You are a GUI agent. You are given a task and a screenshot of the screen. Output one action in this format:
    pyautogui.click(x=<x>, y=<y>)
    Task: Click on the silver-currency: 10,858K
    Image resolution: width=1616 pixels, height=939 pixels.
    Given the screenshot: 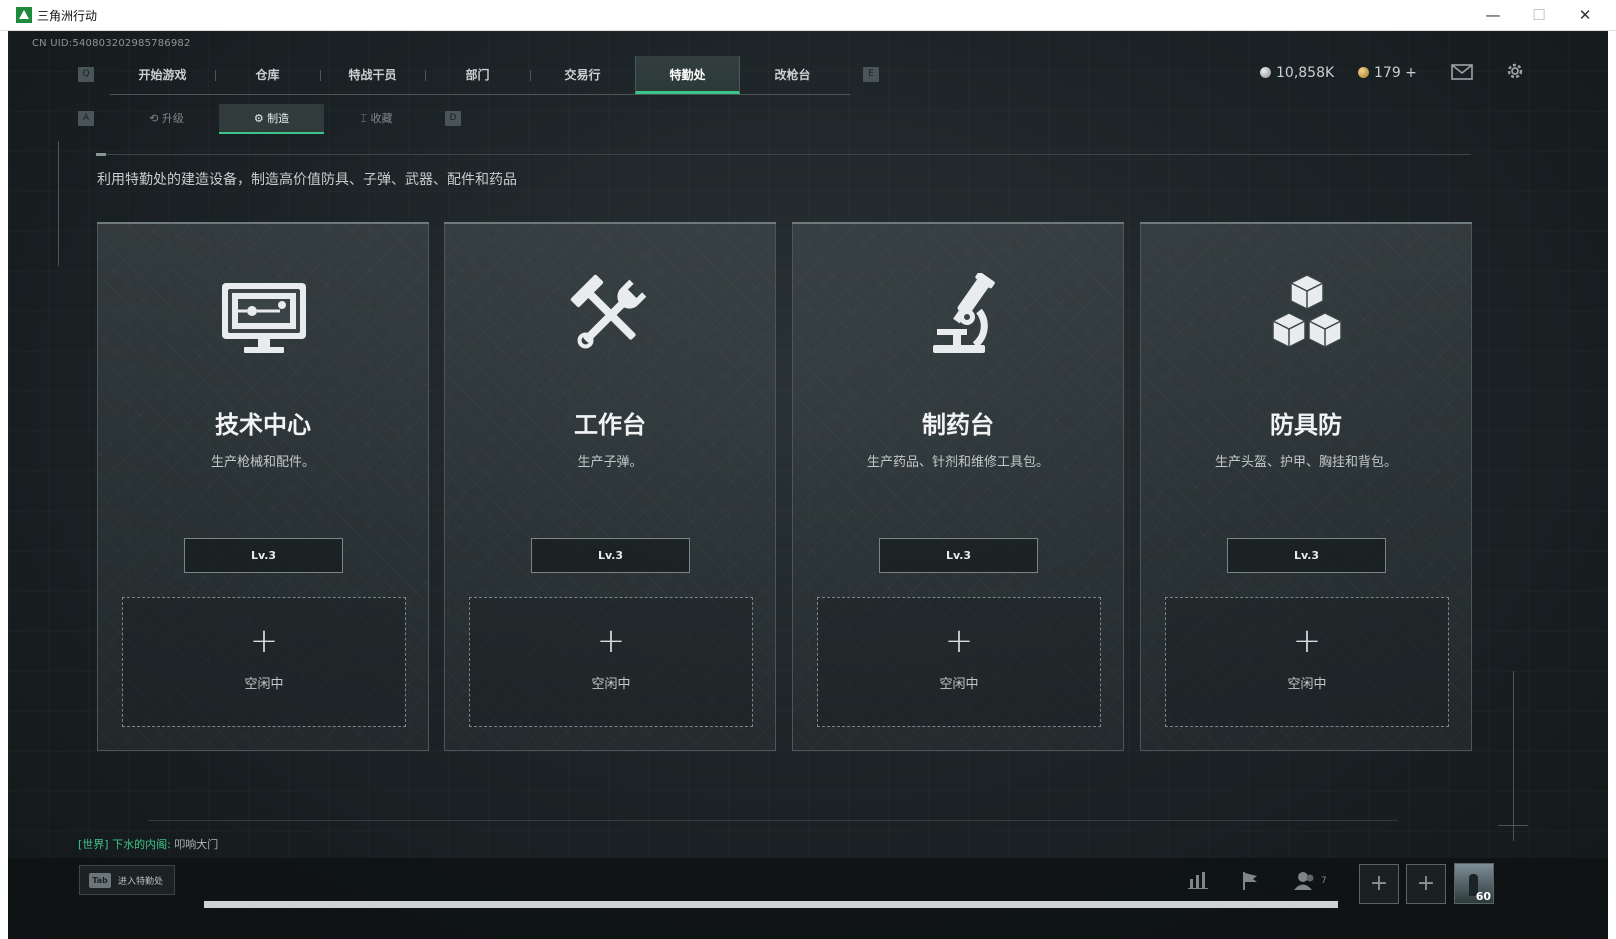 What is the action you would take?
    pyautogui.click(x=1297, y=73)
    